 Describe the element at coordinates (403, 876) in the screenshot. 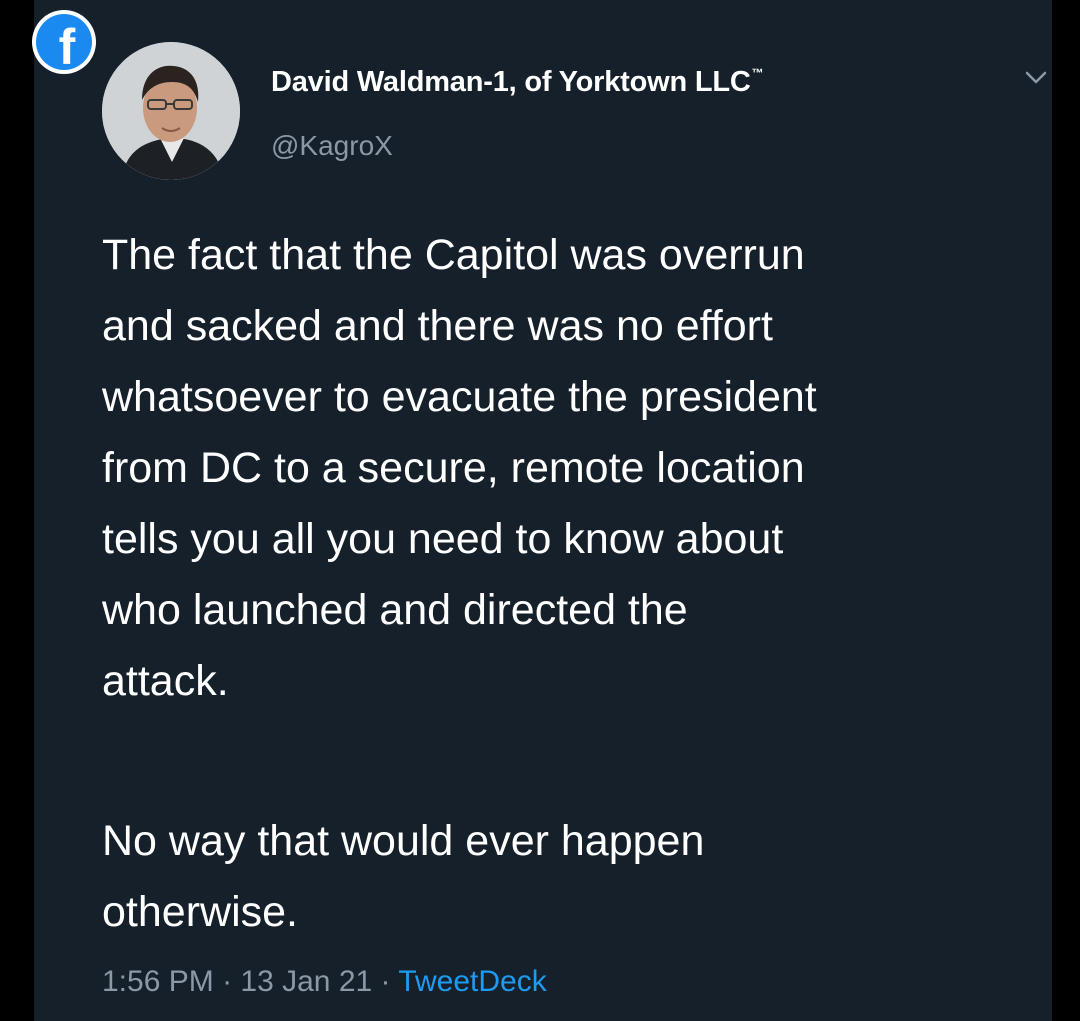

I see `tweet-text-paragraph-2: No way that would ever happen otherwise.` at that location.